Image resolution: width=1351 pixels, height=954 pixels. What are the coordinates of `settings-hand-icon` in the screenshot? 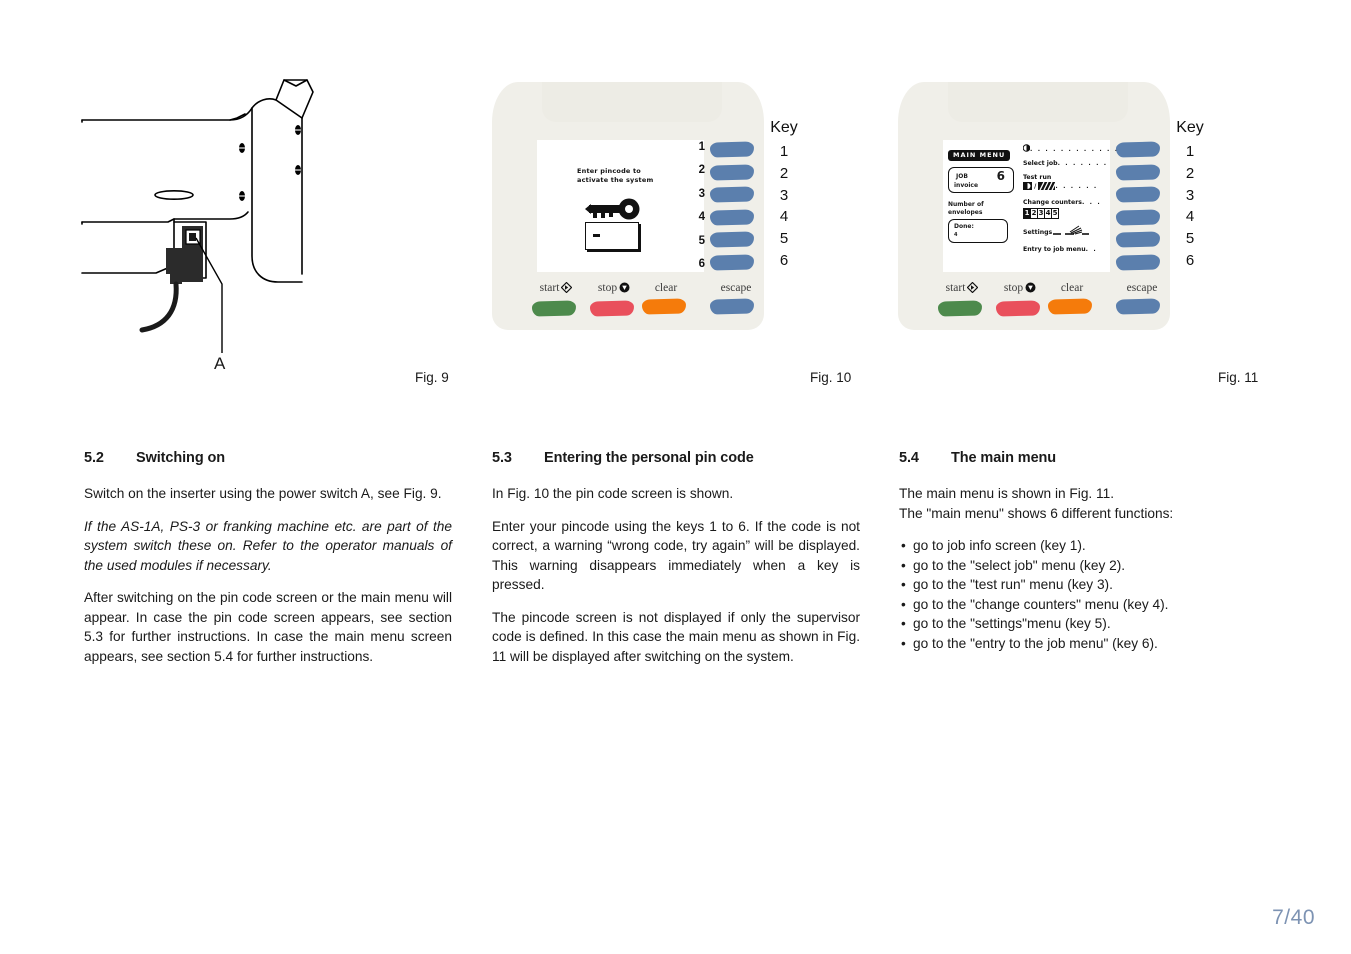 It's located at (1071, 232).